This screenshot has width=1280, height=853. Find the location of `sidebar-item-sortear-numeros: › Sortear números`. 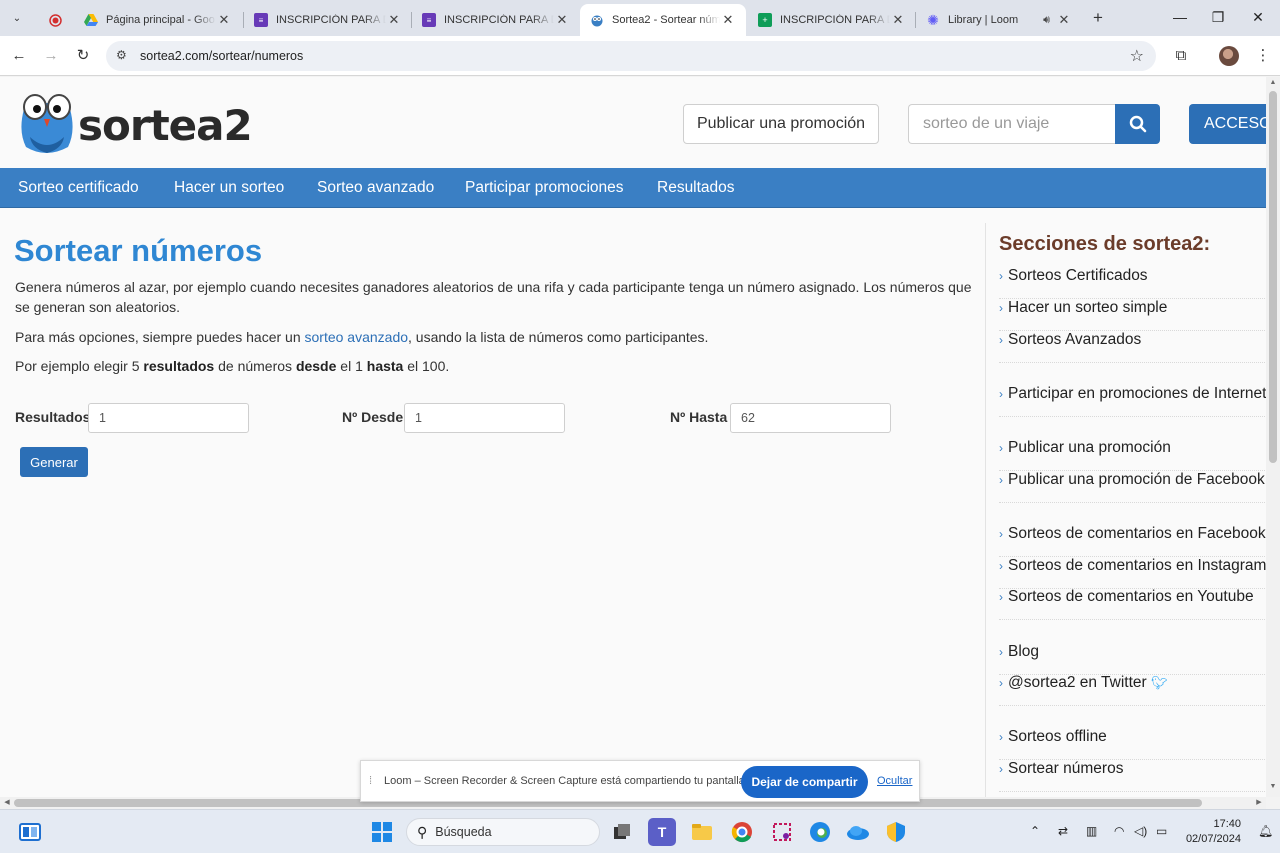

sidebar-item-sortear-numeros: › Sortear números is located at coordinates (1132, 776).